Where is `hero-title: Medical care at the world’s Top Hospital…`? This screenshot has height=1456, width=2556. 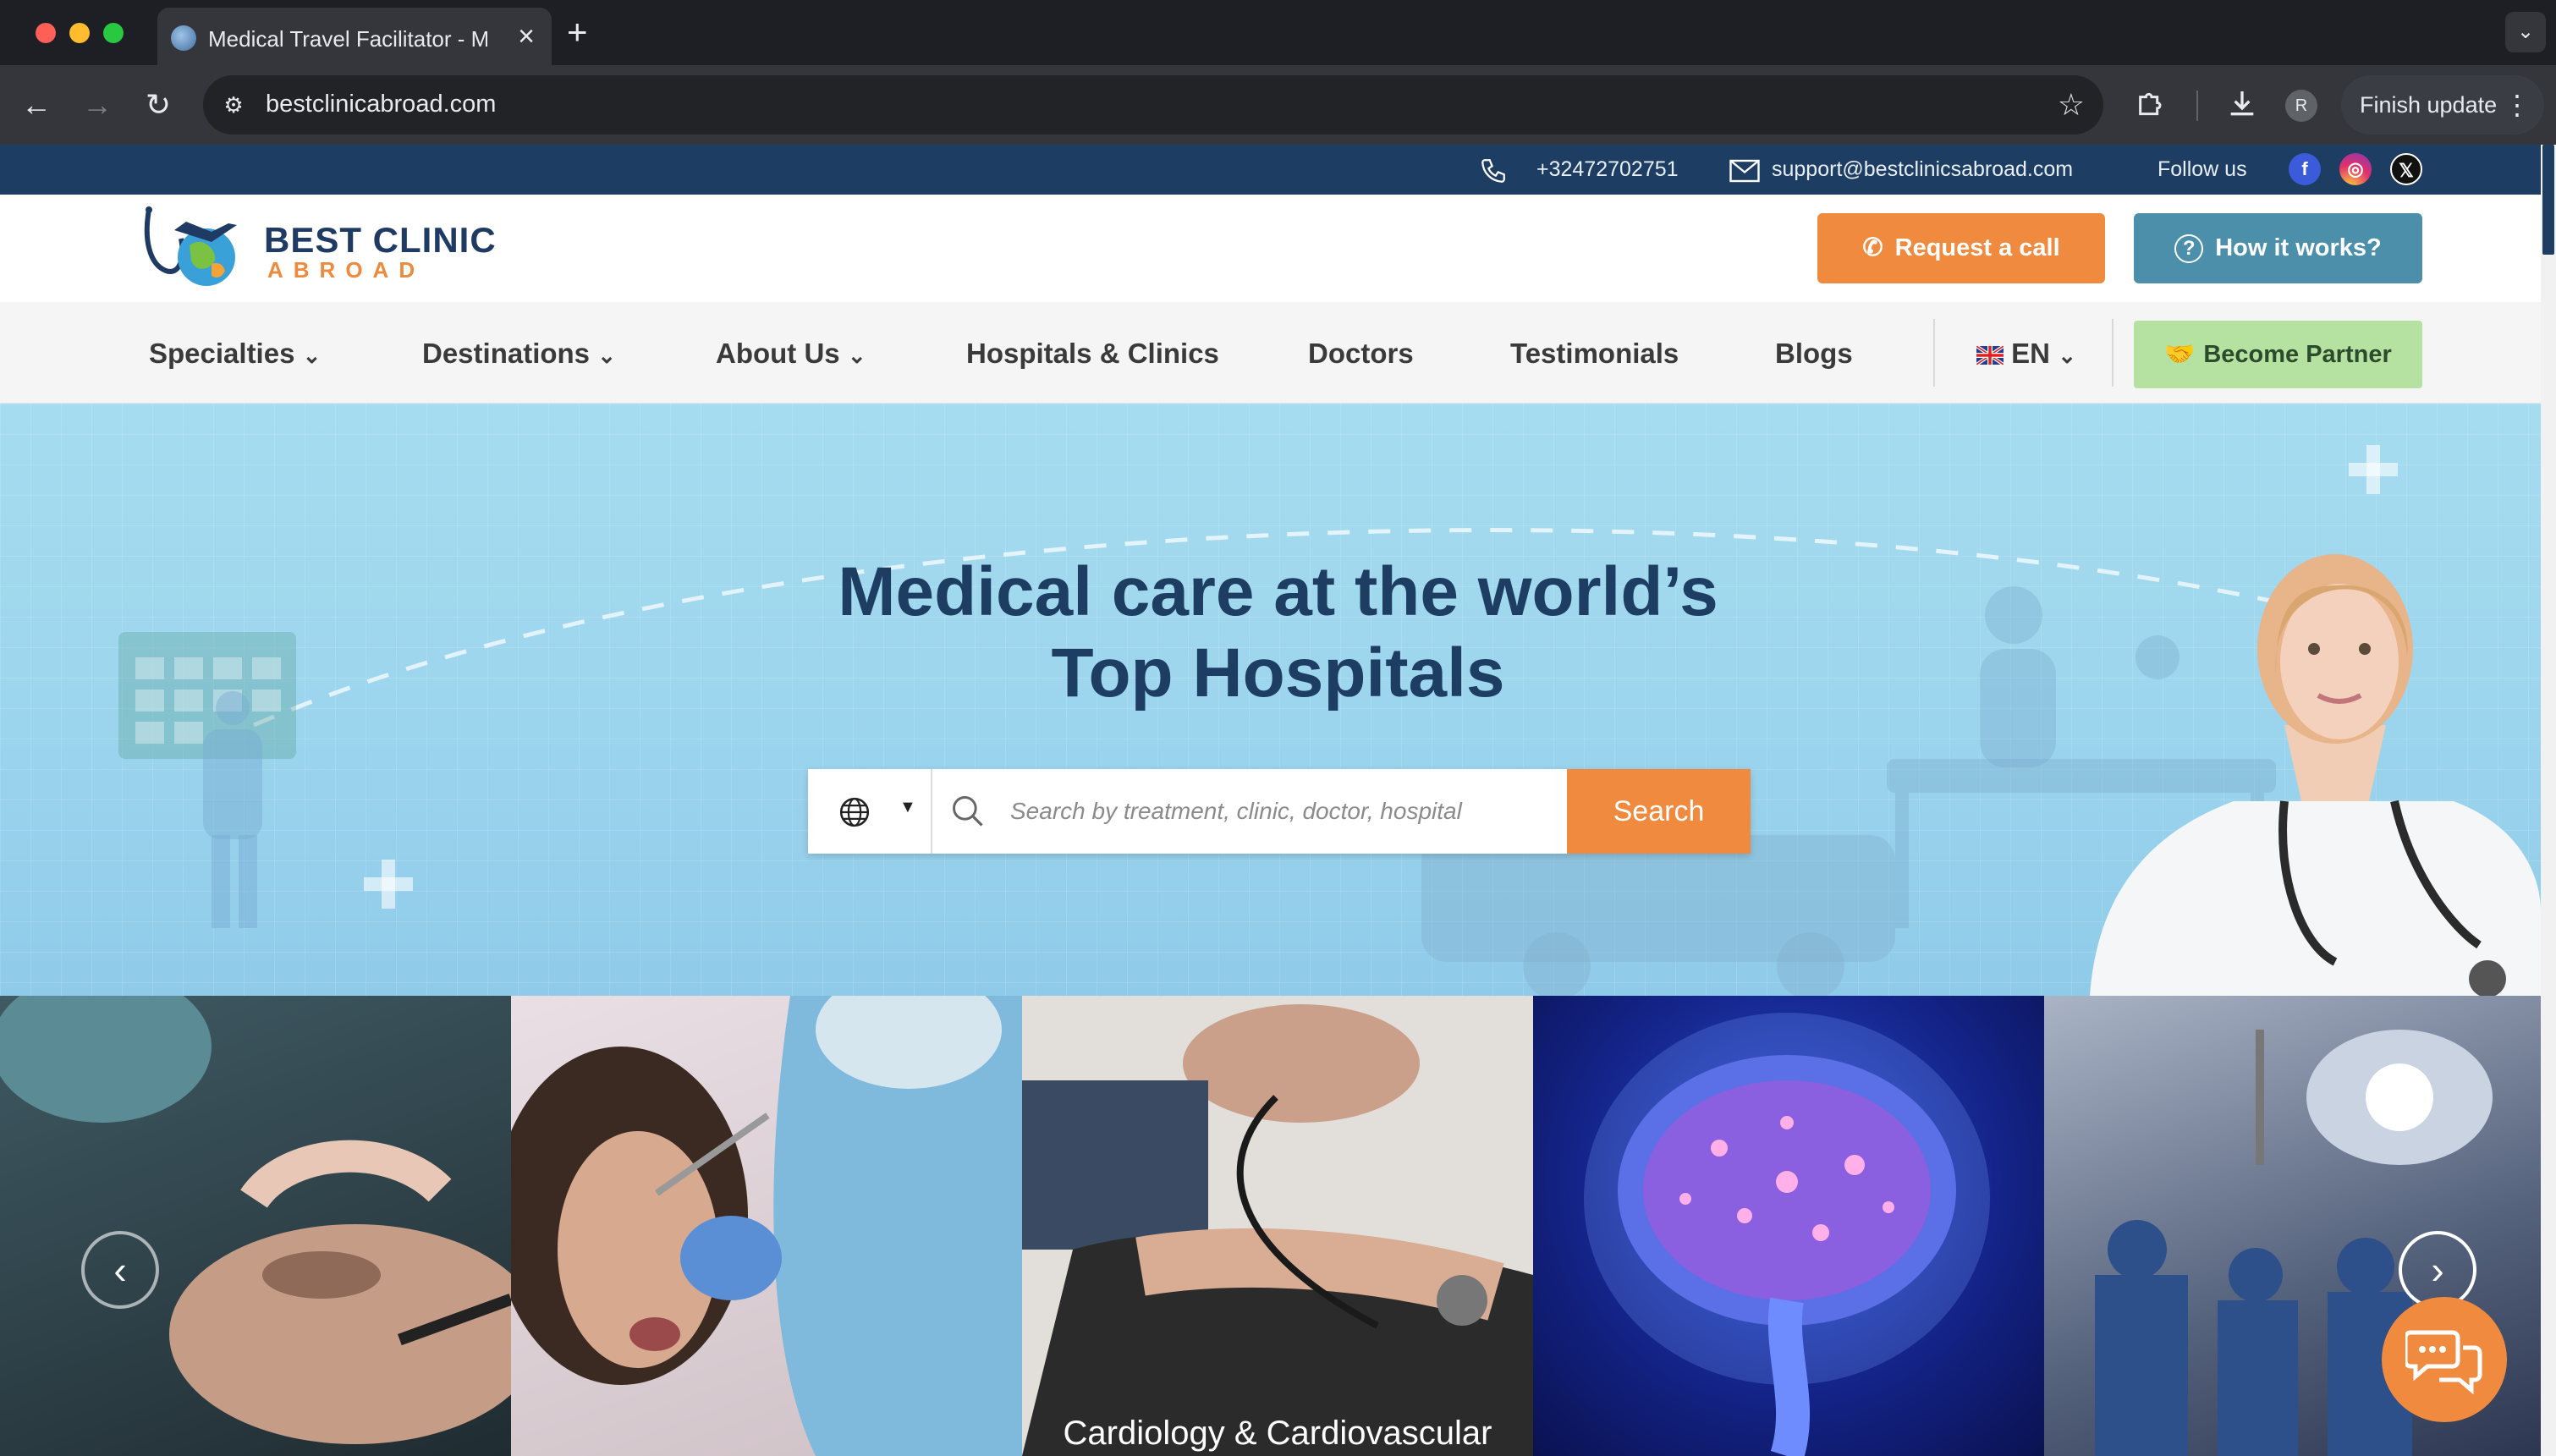 hero-title: Medical care at the world’s Top Hospital… is located at coordinates (1270, 633).